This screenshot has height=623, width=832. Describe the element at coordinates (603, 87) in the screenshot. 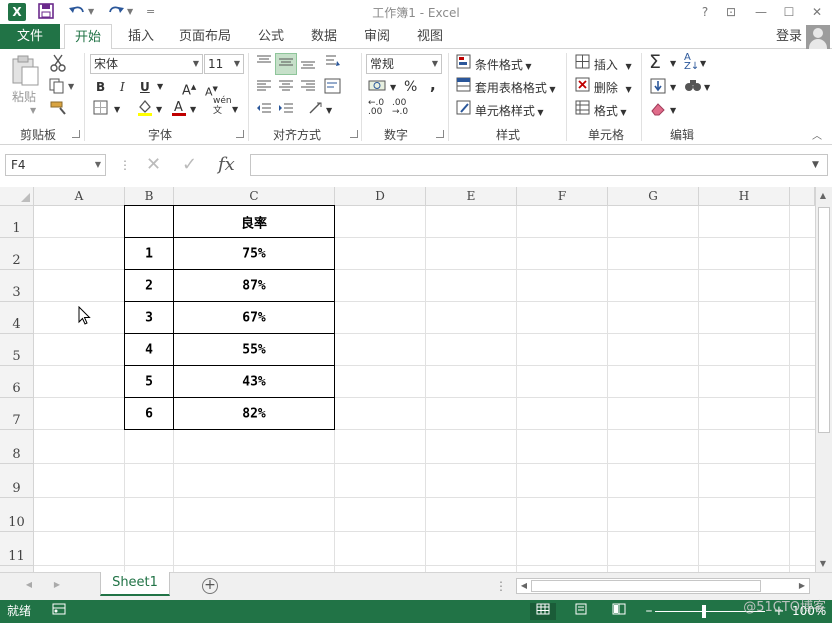

I see `delete-cells-button: 删除 ▼` at that location.